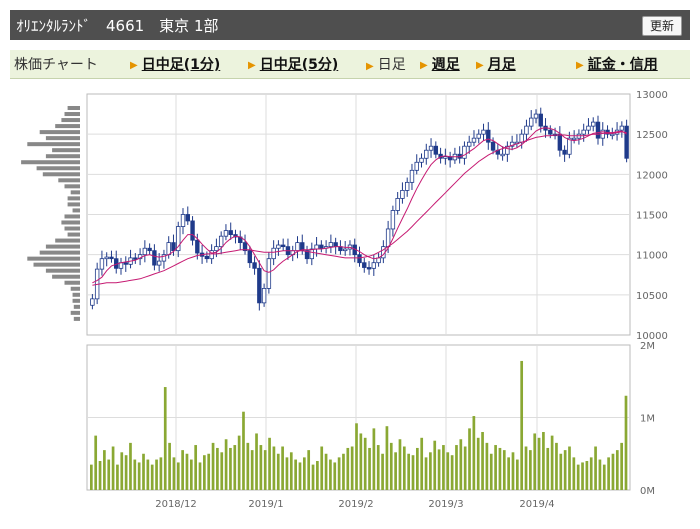  What do you see at coordinates (647, 419) in the screenshot?
I see `volume-tick-label: 1M` at bounding box center [647, 419].